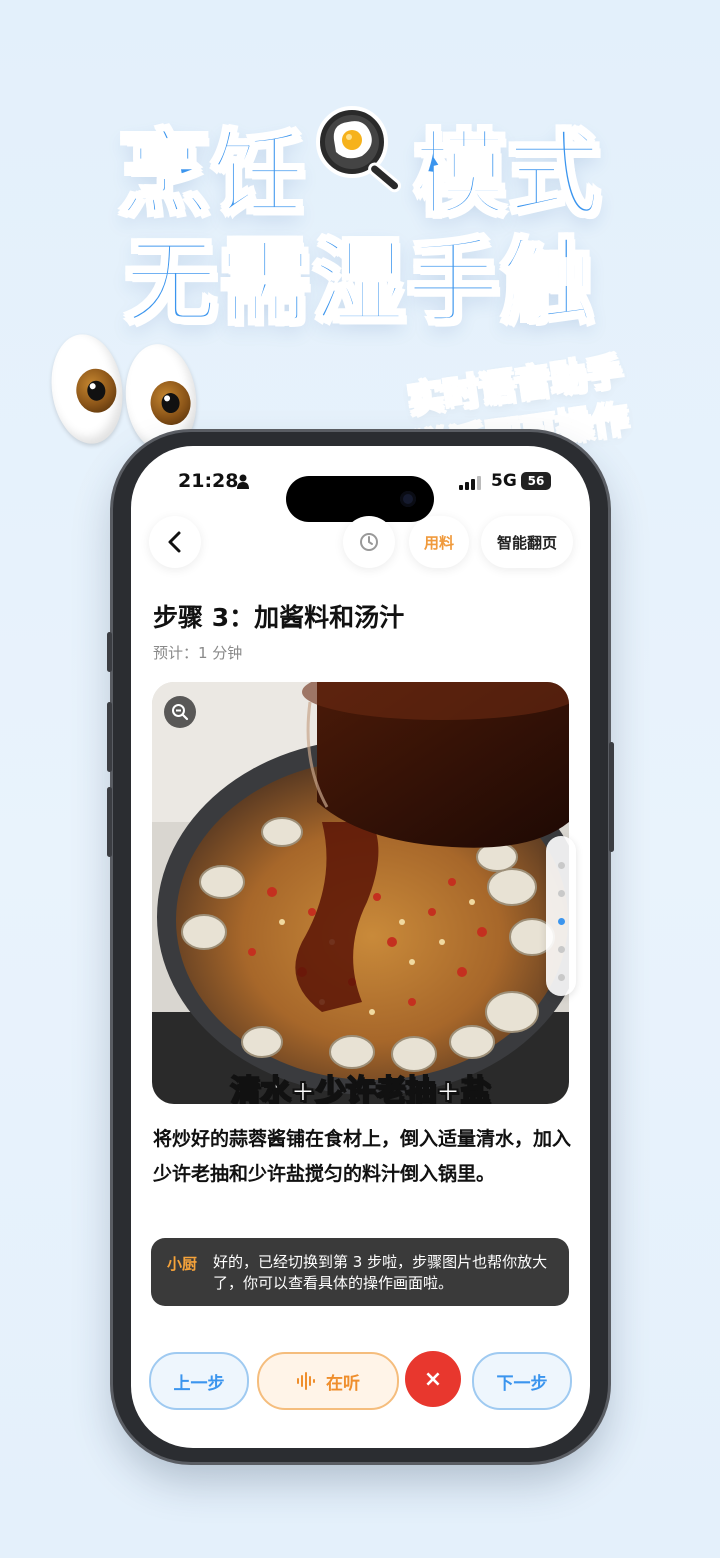 The image size is (720, 1558). Describe the element at coordinates (536, 481) in the screenshot. I see `battery-indicator: 56` at that location.